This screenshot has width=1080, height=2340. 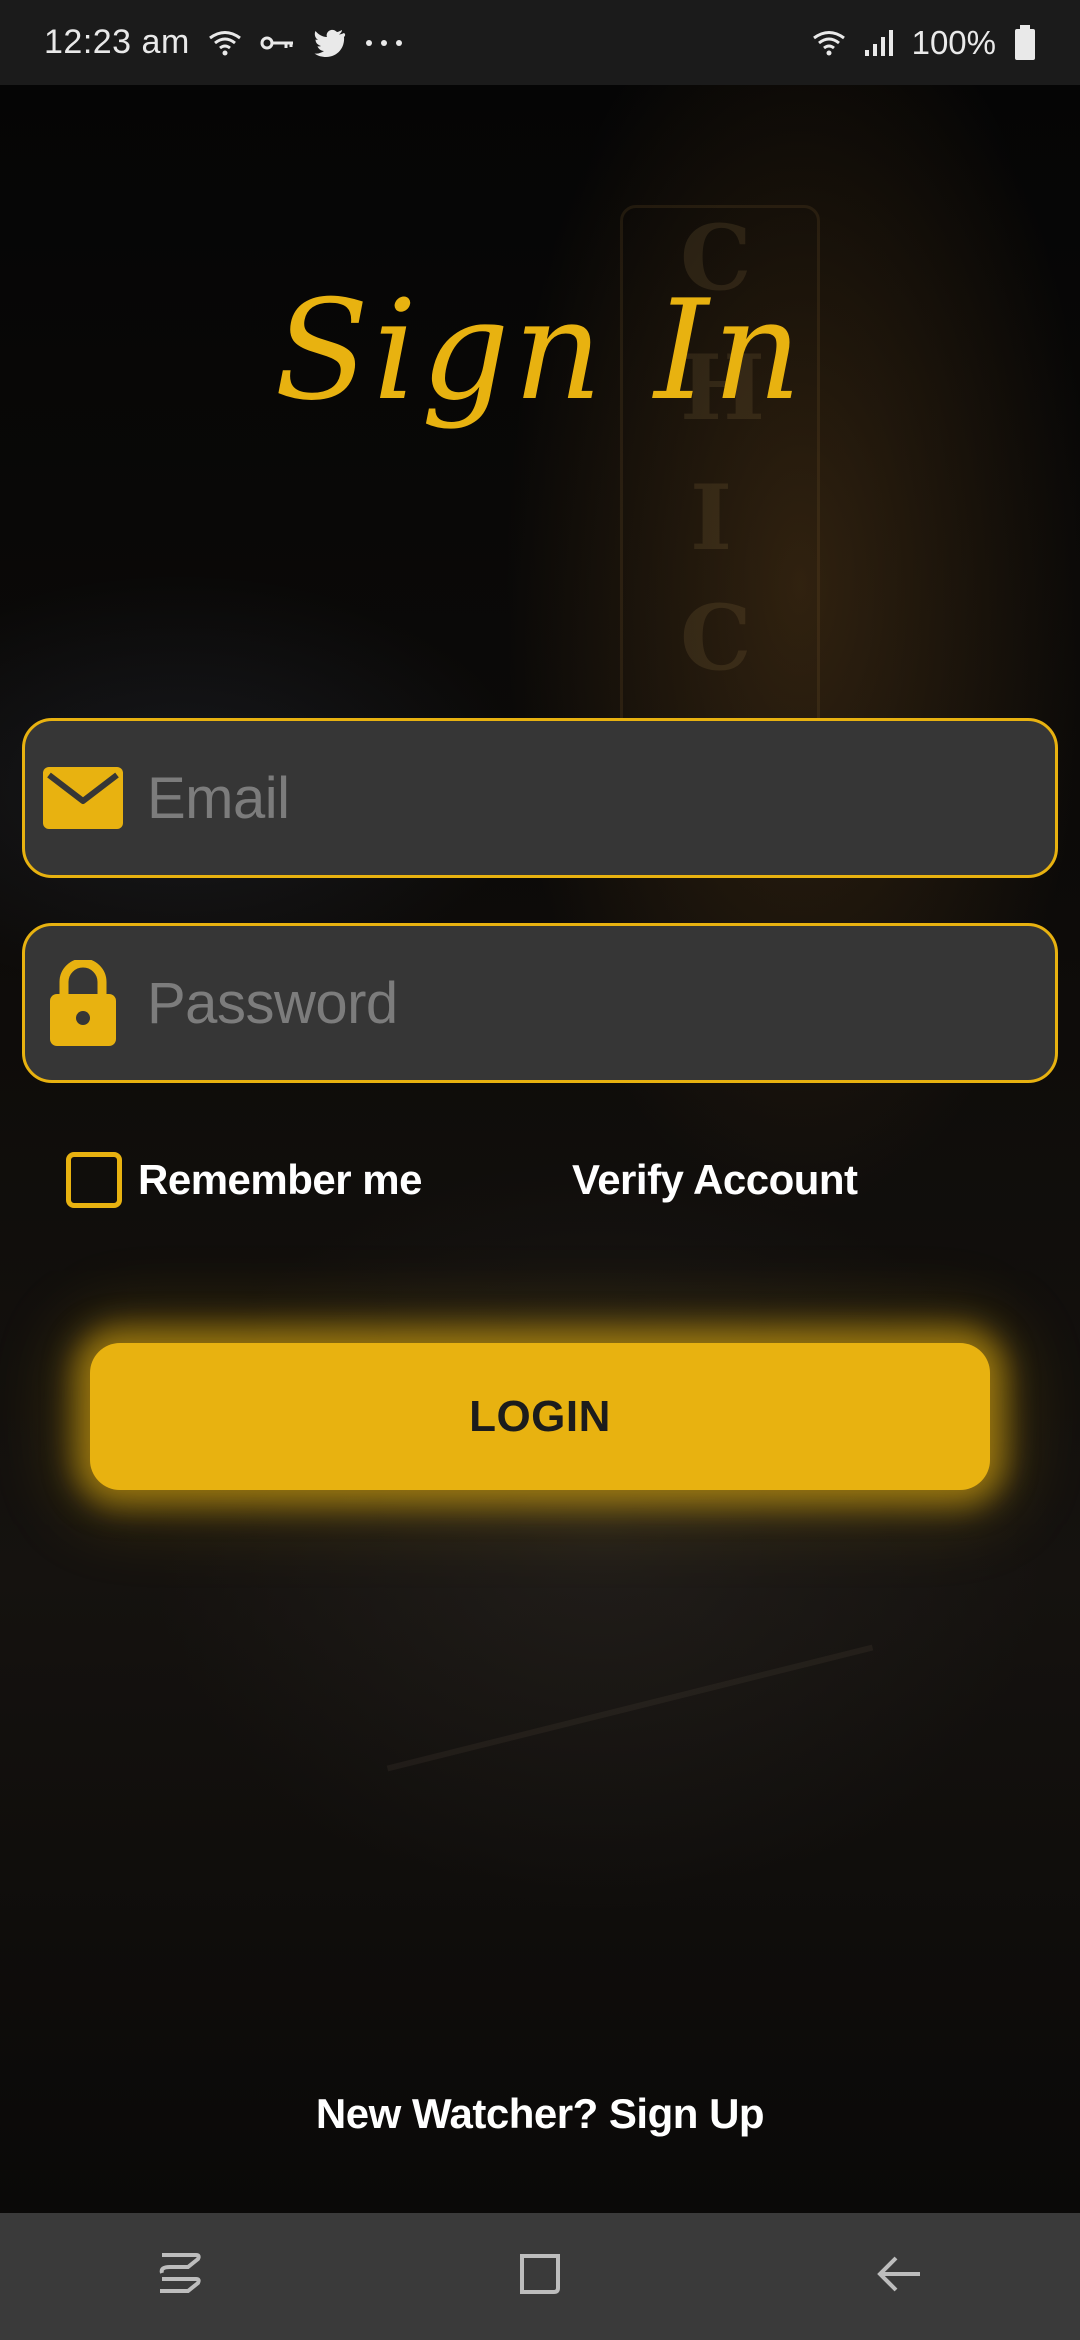 What do you see at coordinates (280, 1179) in the screenshot?
I see `remember-me-label: Remember me` at bounding box center [280, 1179].